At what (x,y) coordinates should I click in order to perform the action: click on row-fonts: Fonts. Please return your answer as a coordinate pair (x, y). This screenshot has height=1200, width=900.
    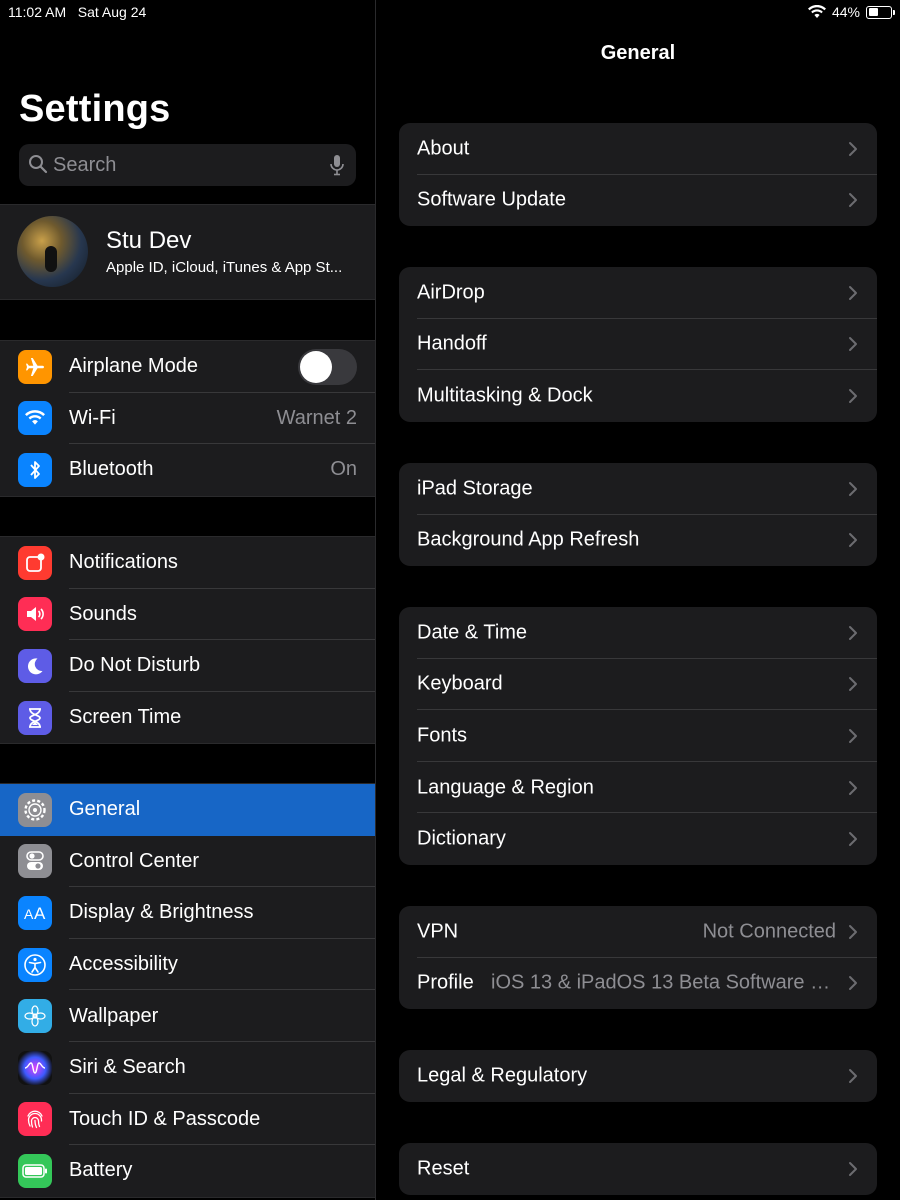
    Looking at the image, I should click on (638, 736).